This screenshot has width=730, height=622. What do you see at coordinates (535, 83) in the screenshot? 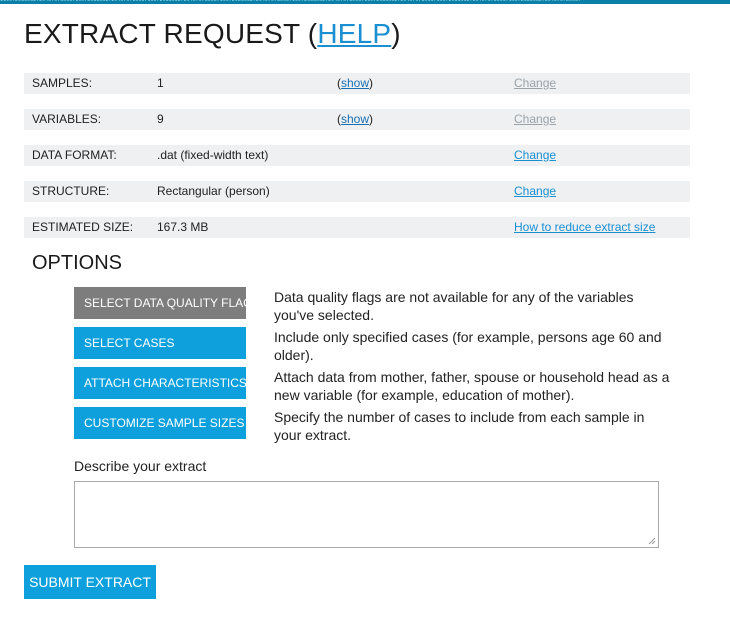
I see `change-samples-link: Change` at bounding box center [535, 83].